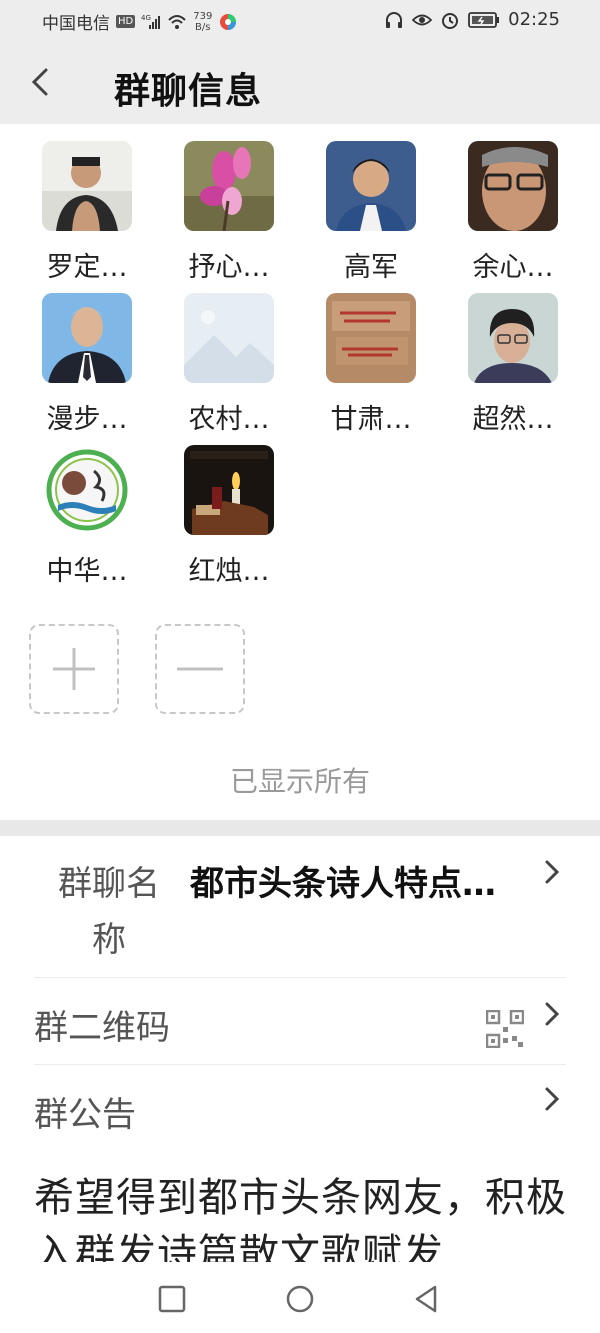  What do you see at coordinates (534, 19) in the screenshot?
I see `clock: 02:25` at bounding box center [534, 19].